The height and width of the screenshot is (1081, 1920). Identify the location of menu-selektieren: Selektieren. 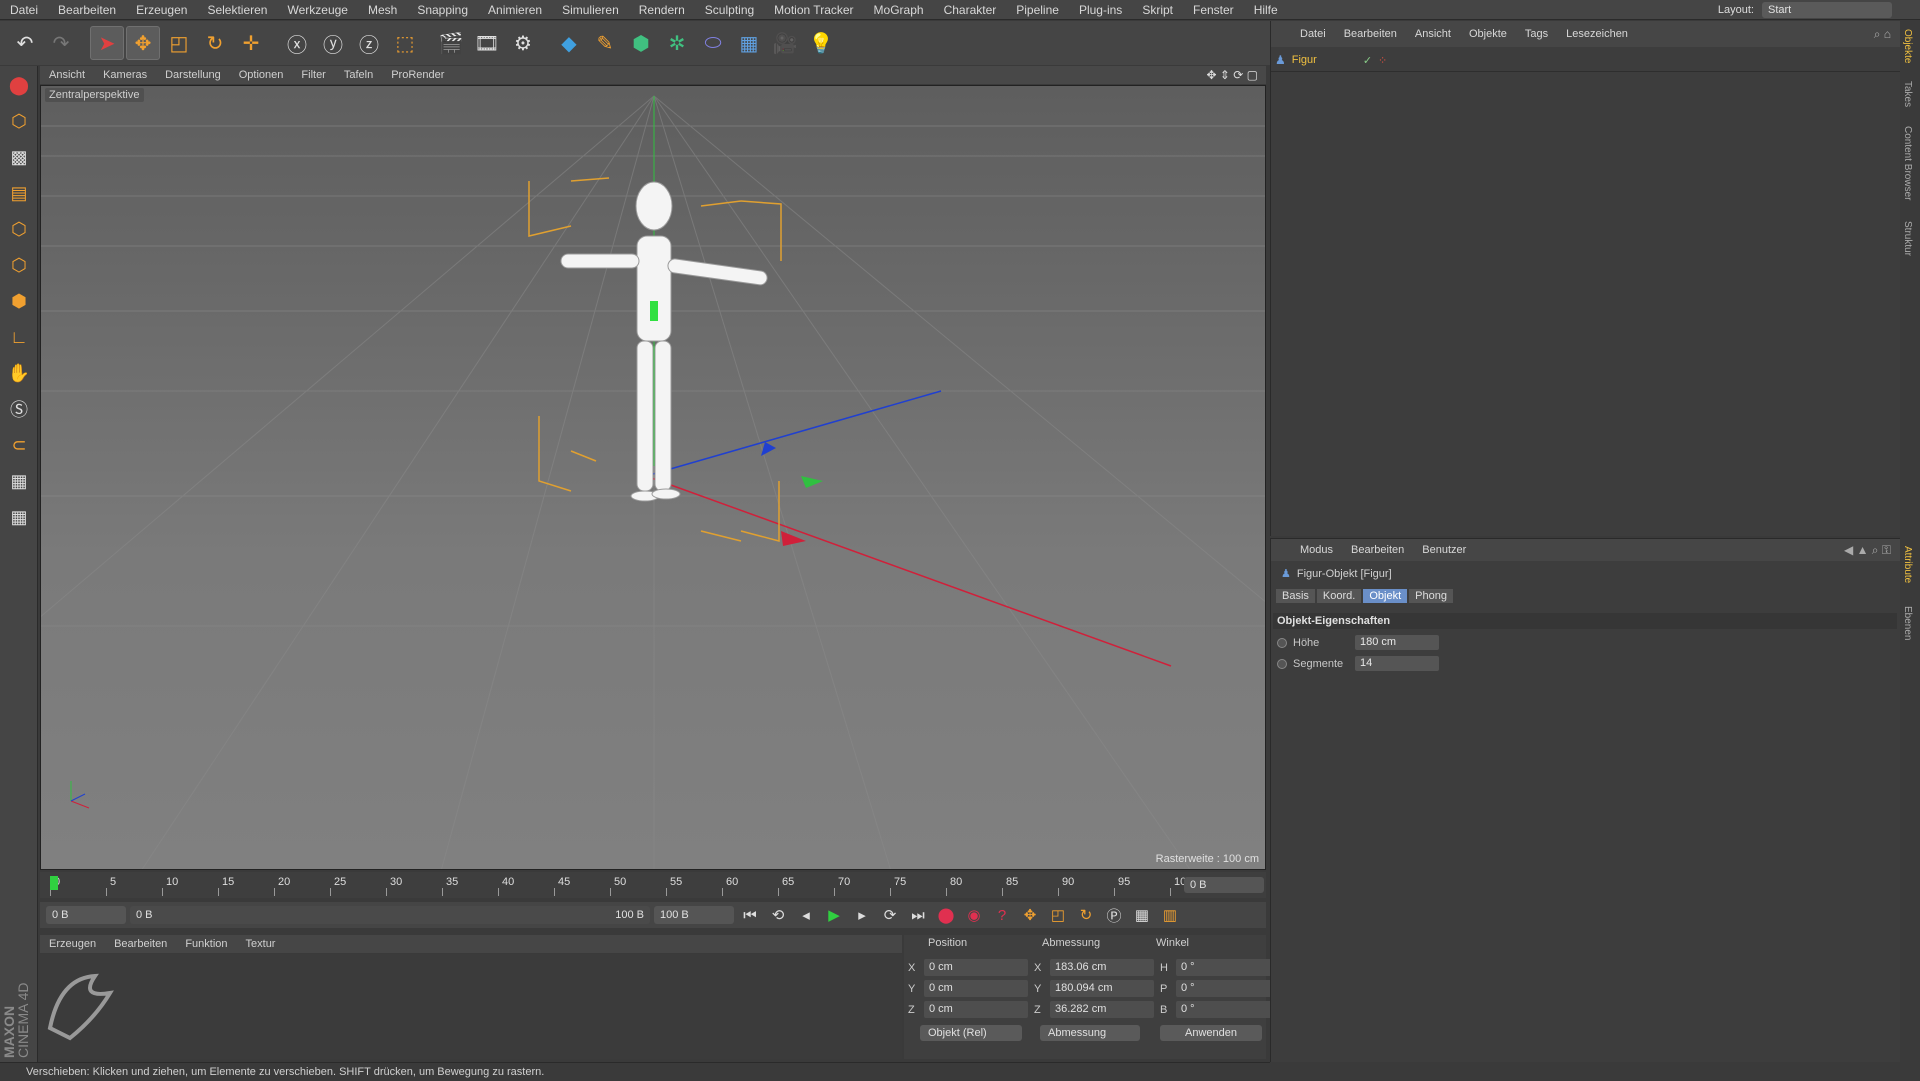
(237, 10).